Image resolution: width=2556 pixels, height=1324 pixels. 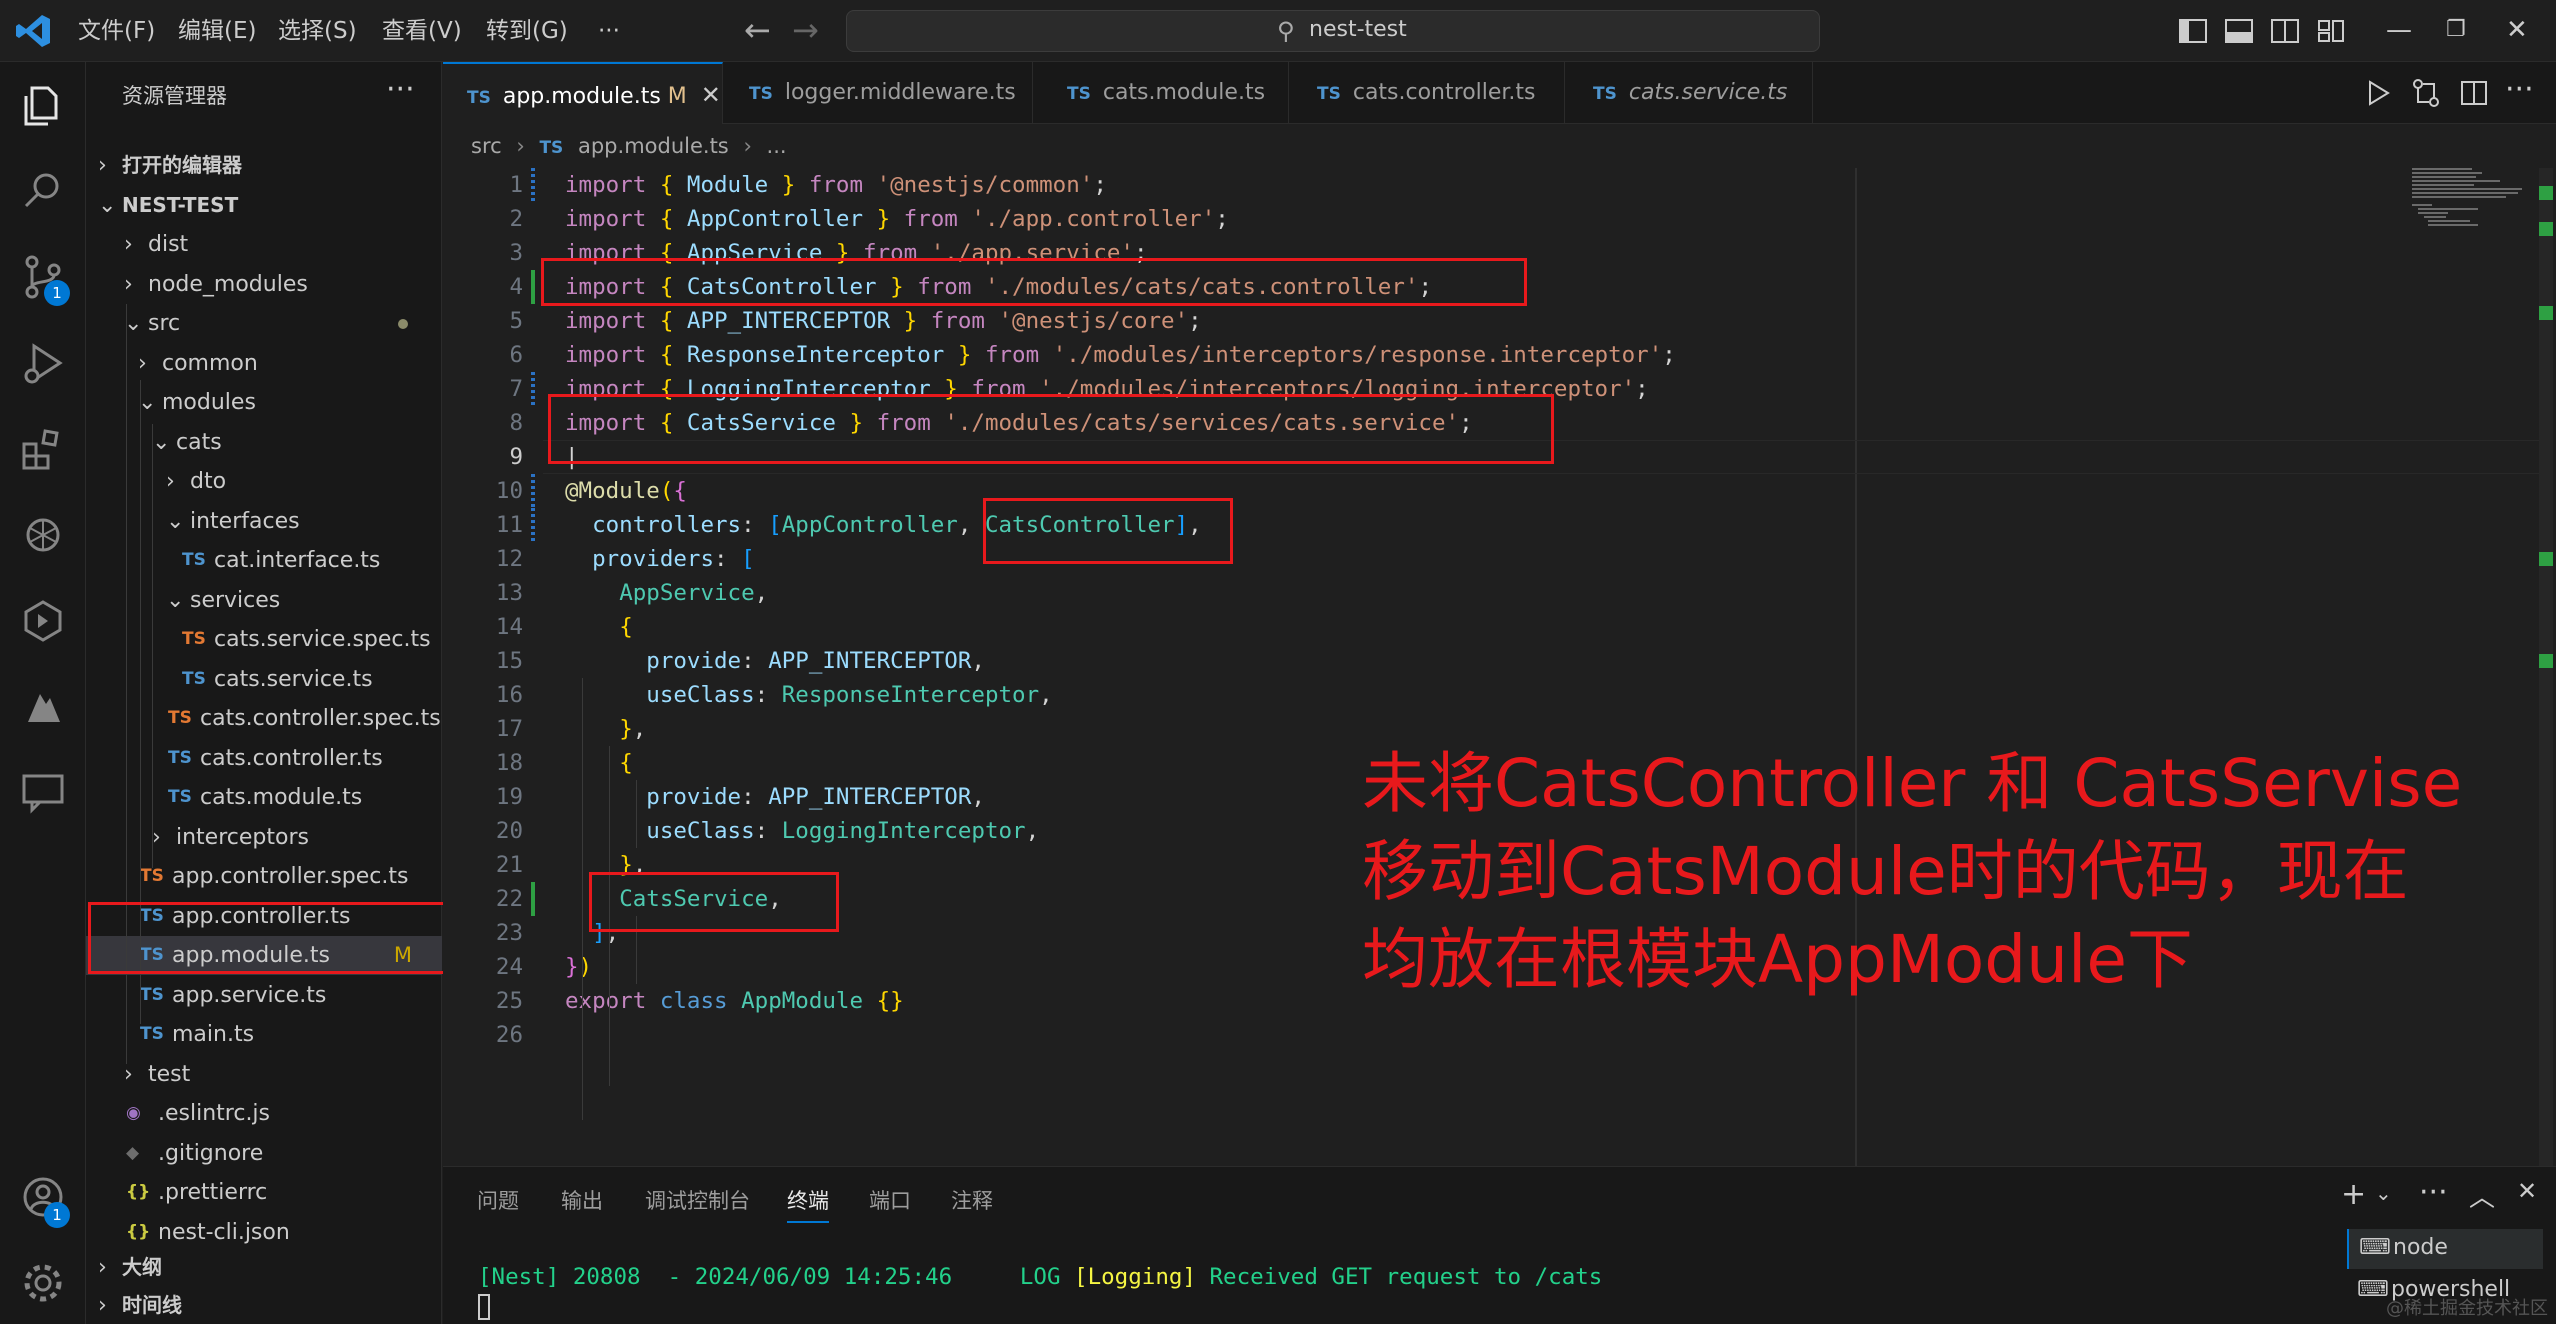 What do you see at coordinates (878, 93) in the screenshot?
I see `tab-logger-middleware: TS logger.middleware.ts` at bounding box center [878, 93].